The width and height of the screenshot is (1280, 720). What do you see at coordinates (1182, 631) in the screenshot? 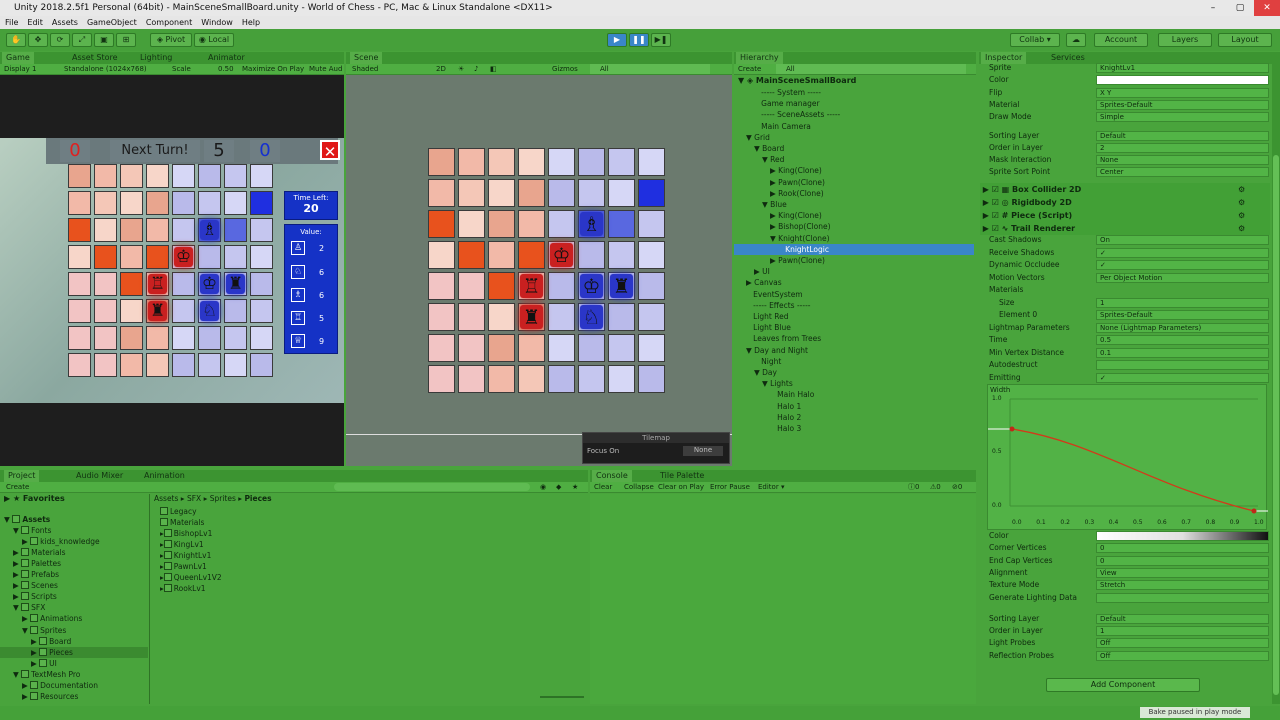
I see `inspector-row-value: 1` at bounding box center [1182, 631].